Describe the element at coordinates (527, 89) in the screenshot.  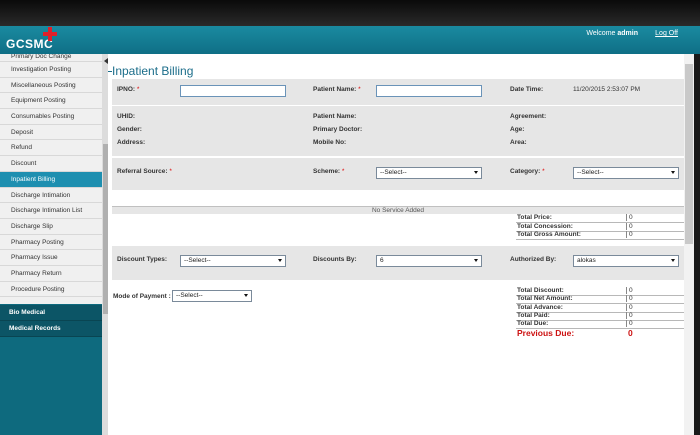
I see `datetime-label: Date Time:` at that location.